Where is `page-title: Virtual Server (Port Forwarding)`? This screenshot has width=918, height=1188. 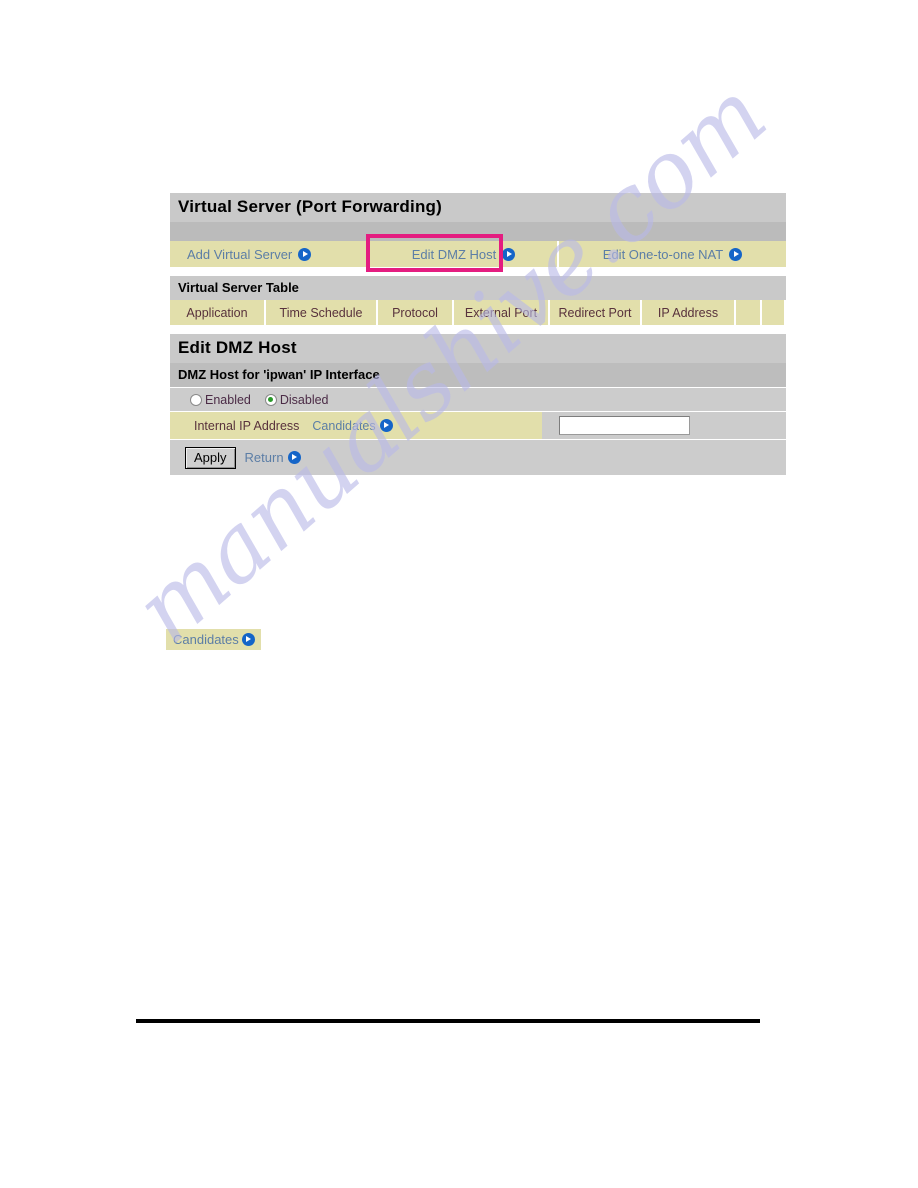
page-title: Virtual Server (Port Forwarding) is located at coordinates (478, 207).